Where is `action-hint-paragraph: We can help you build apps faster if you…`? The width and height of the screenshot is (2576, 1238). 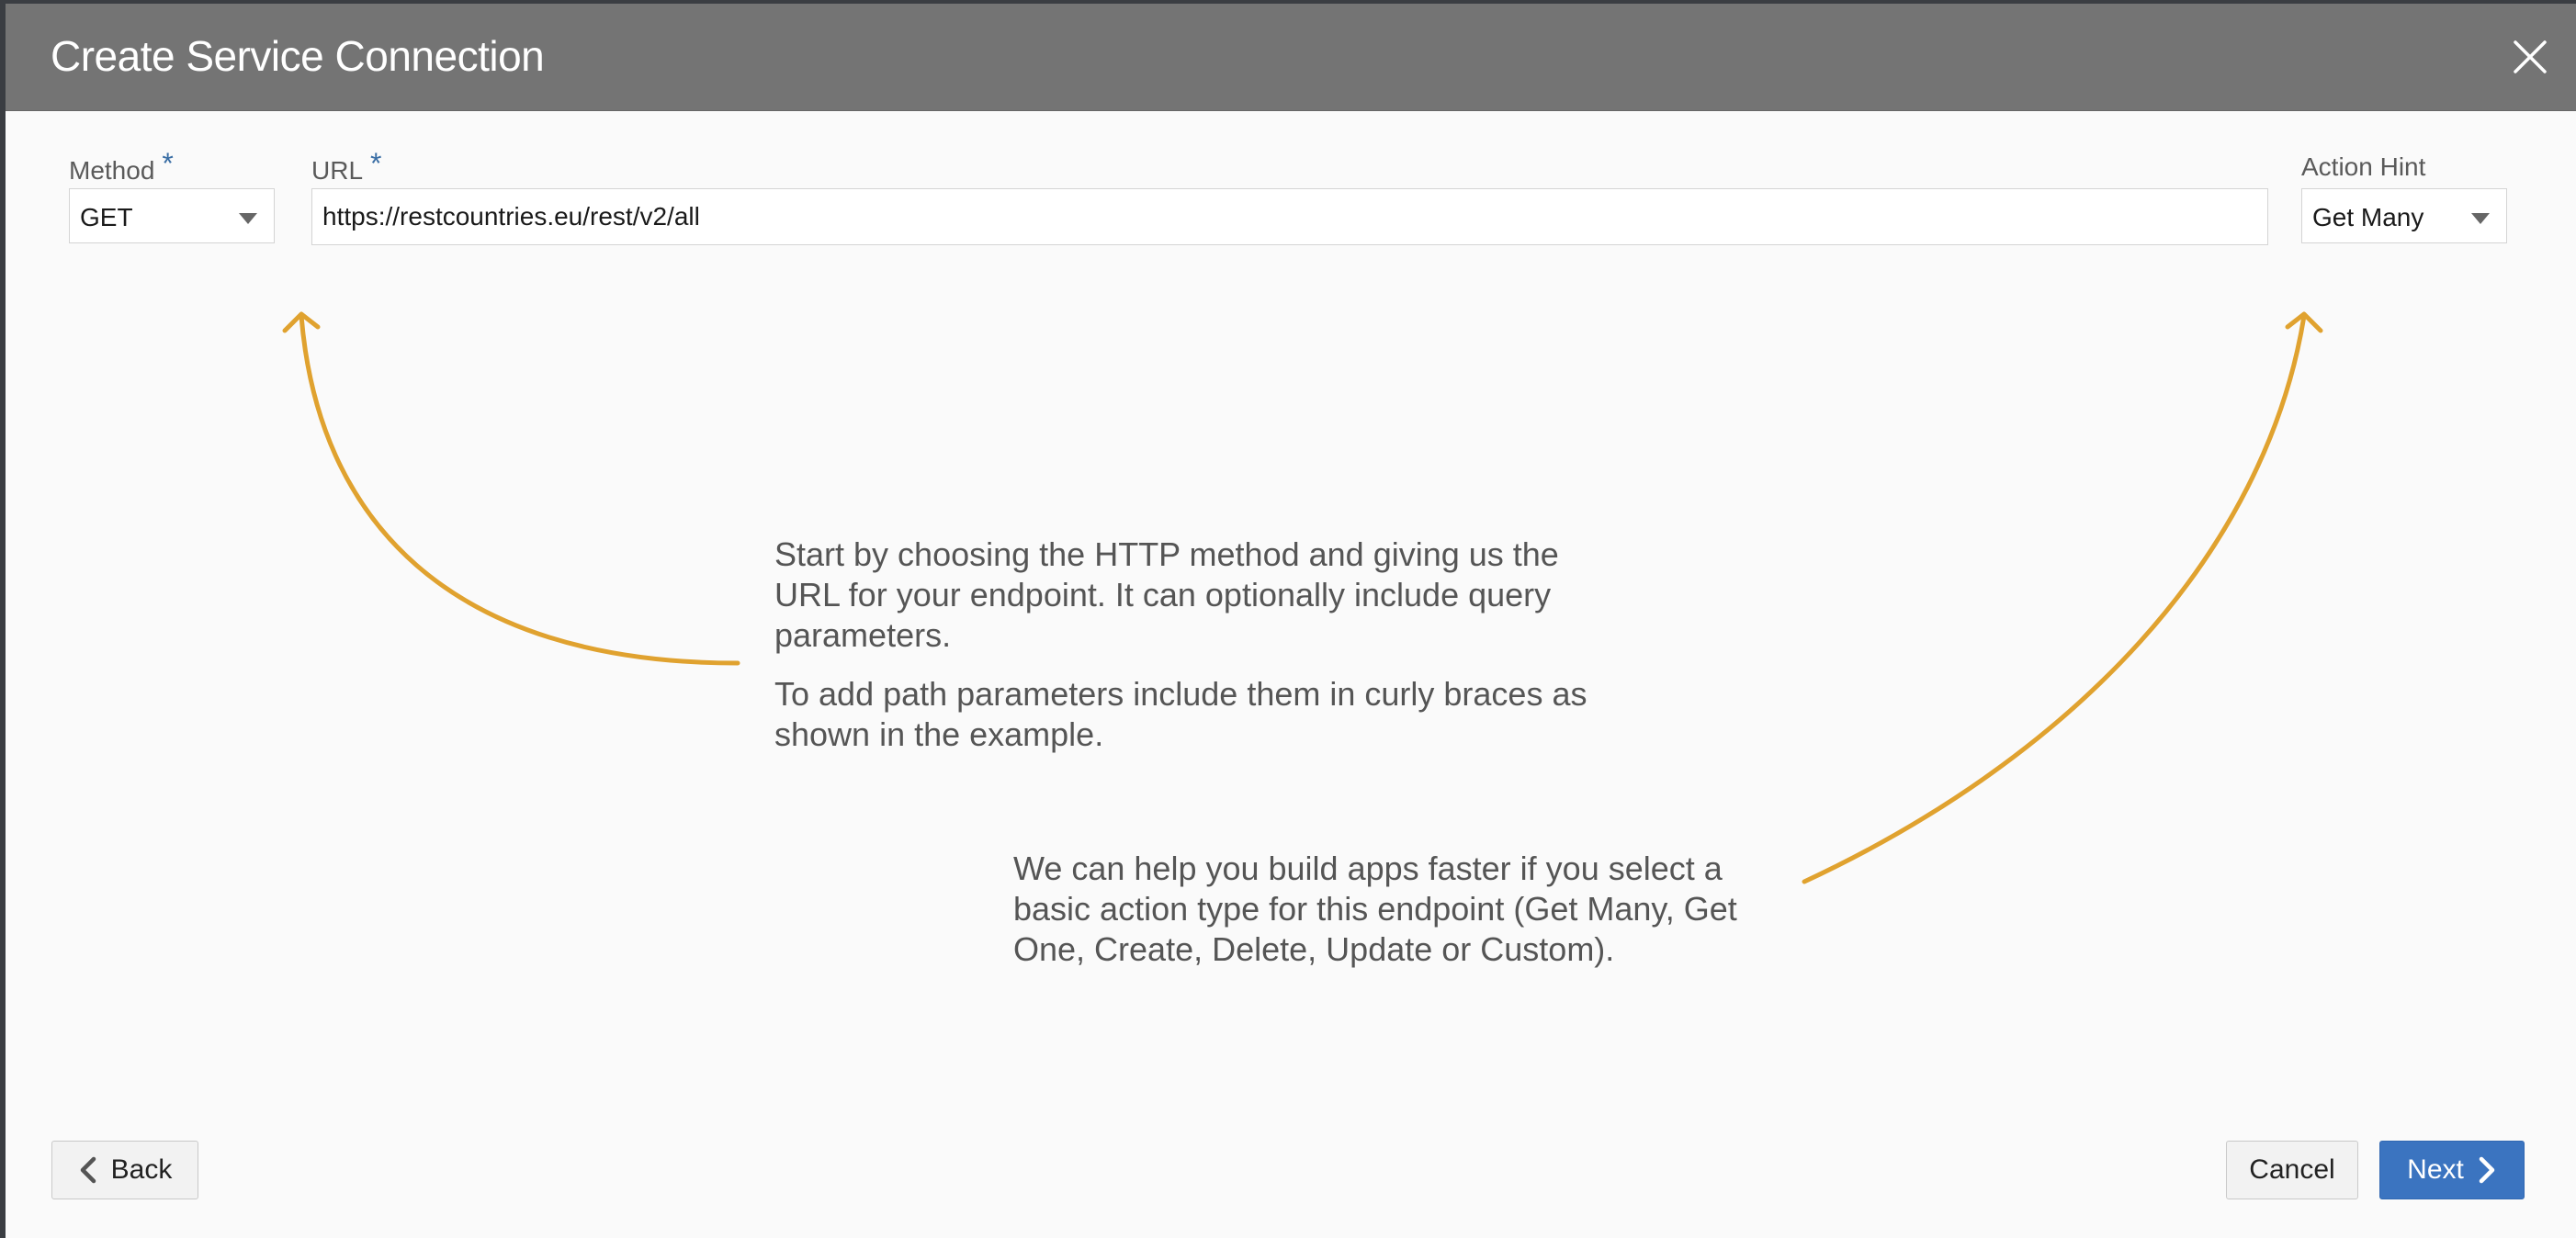 action-hint-paragraph: We can help you build apps faster if you… is located at coordinates (1375, 909).